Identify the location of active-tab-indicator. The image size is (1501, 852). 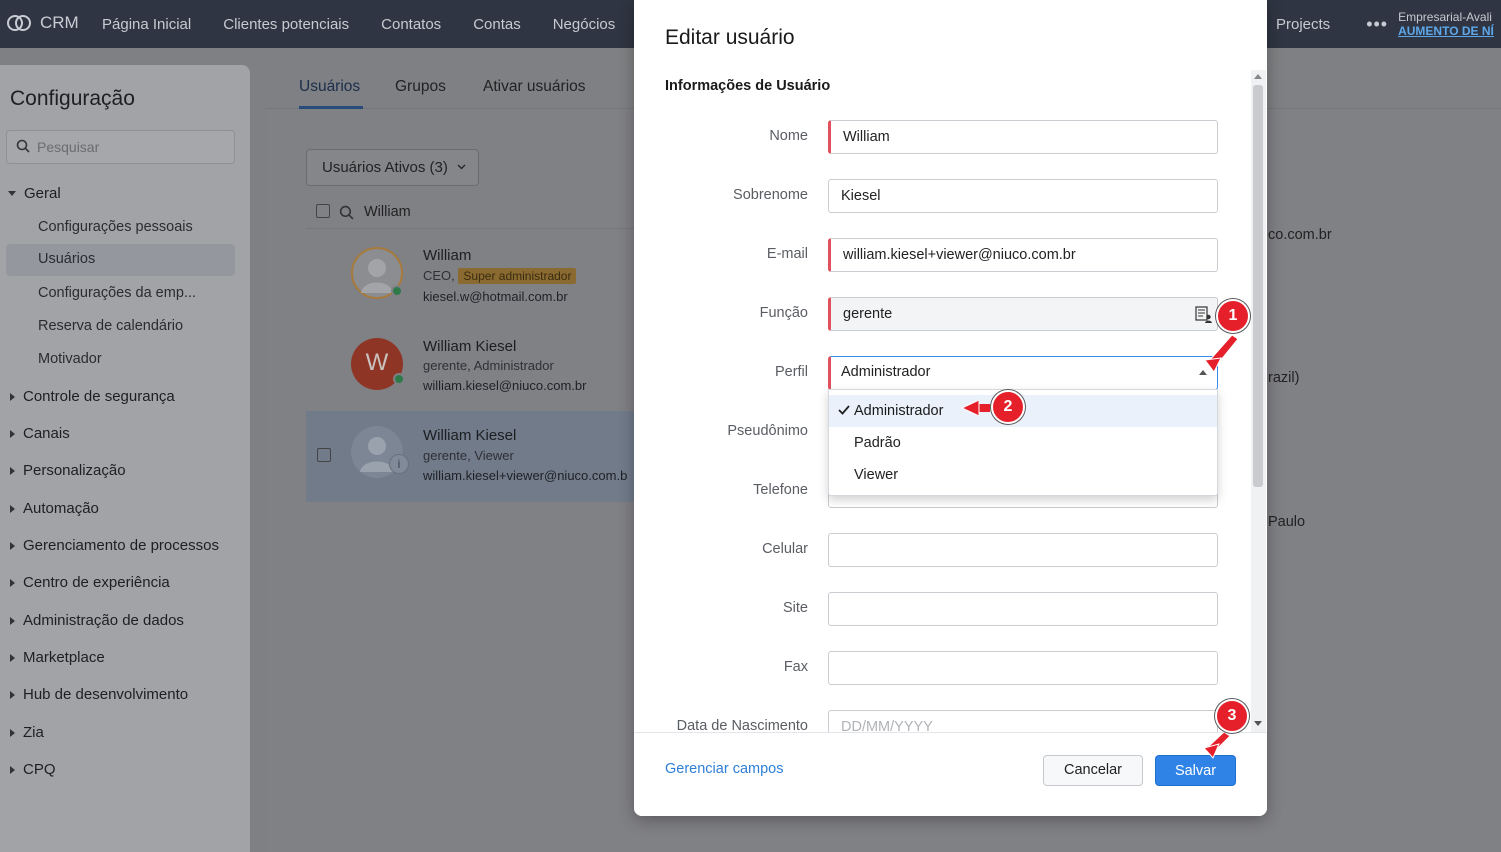
(331, 107).